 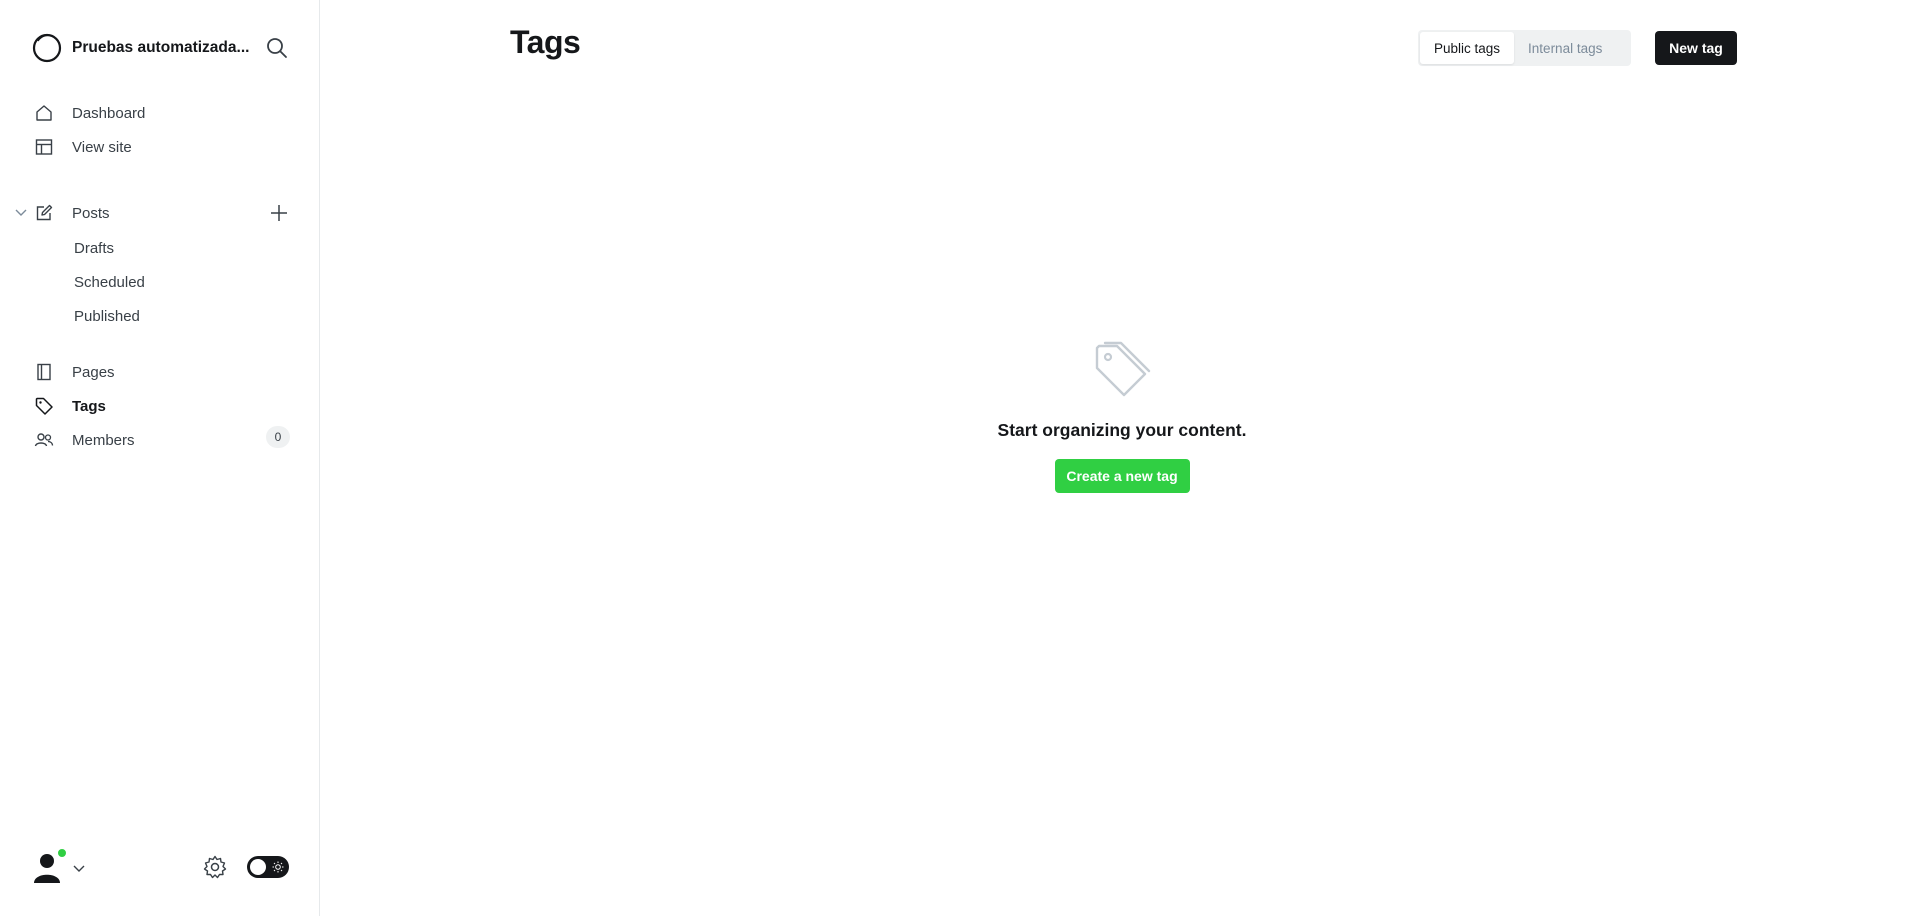 I want to click on members-icon, so click(x=44, y=440).